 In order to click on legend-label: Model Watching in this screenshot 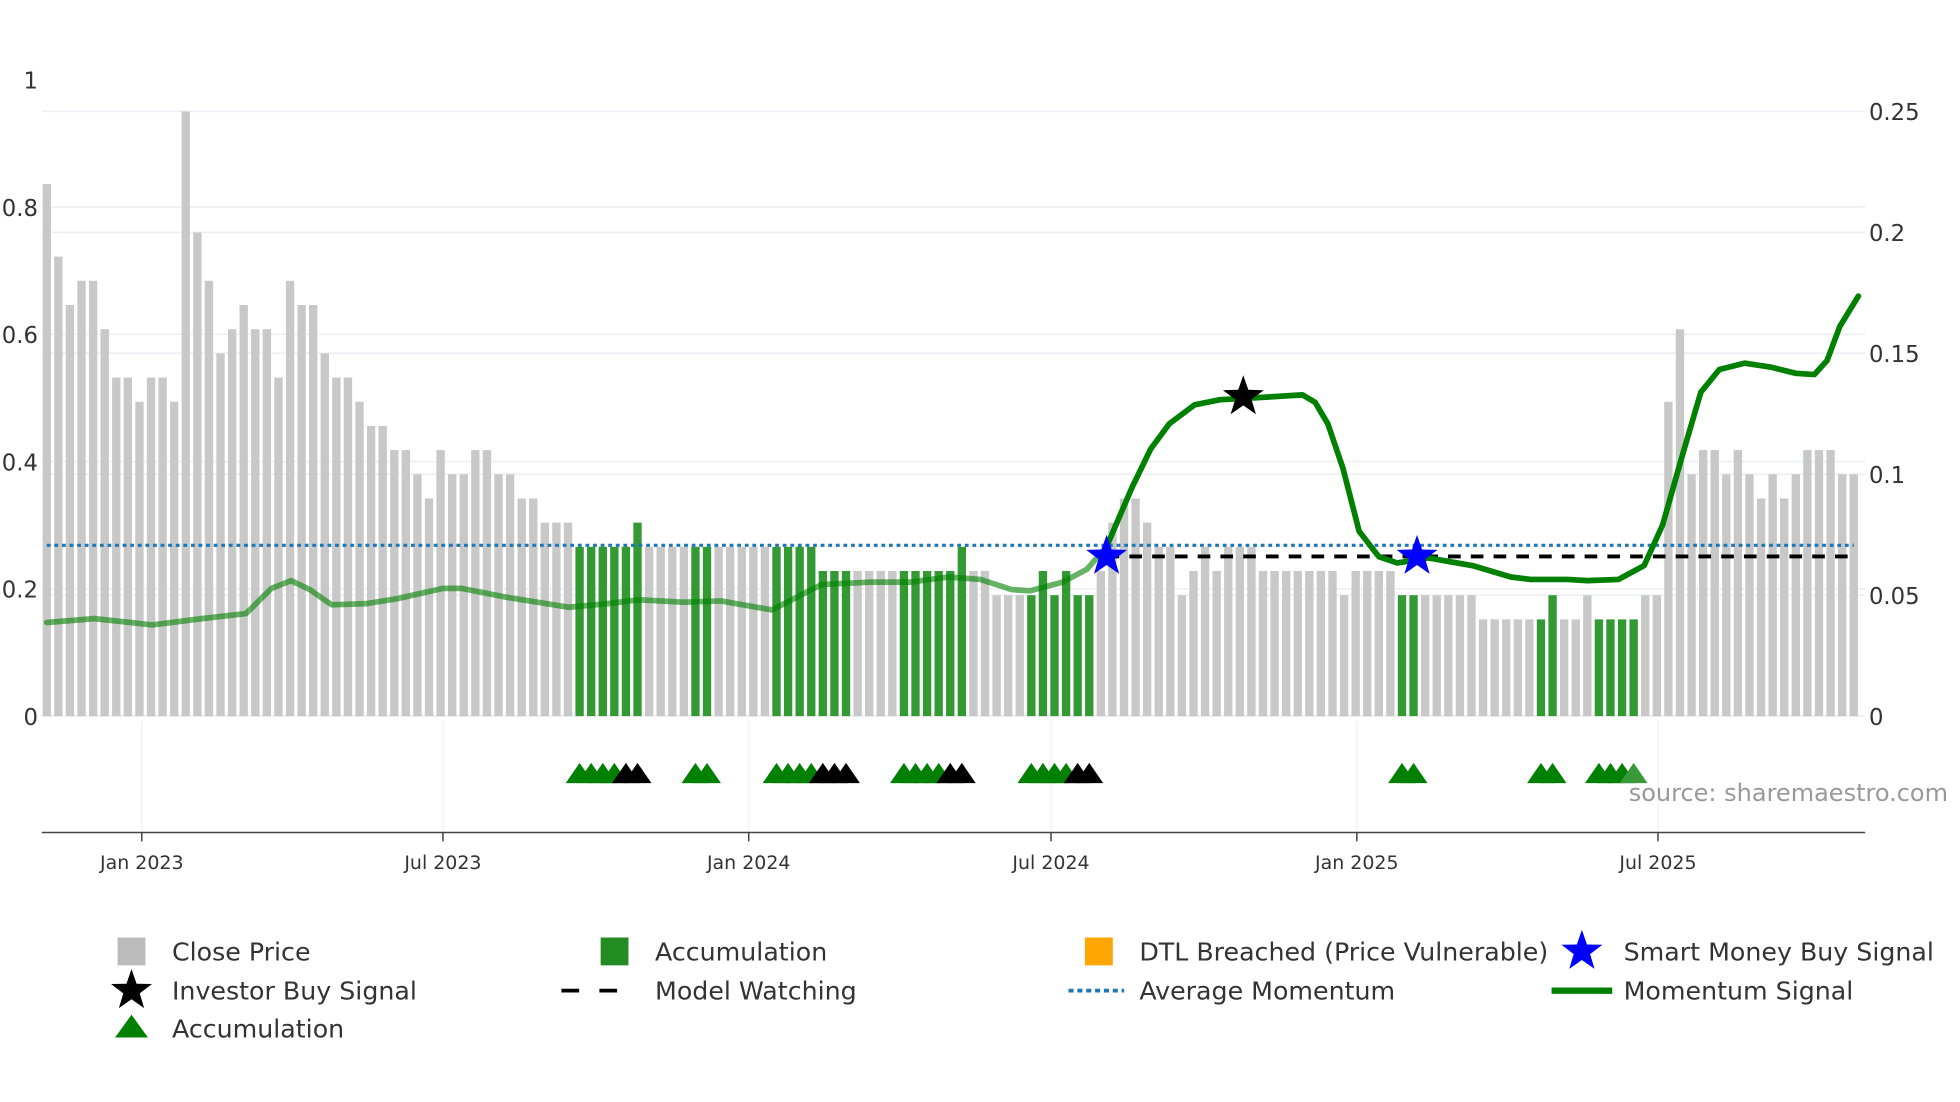, I will do `click(756, 991)`.